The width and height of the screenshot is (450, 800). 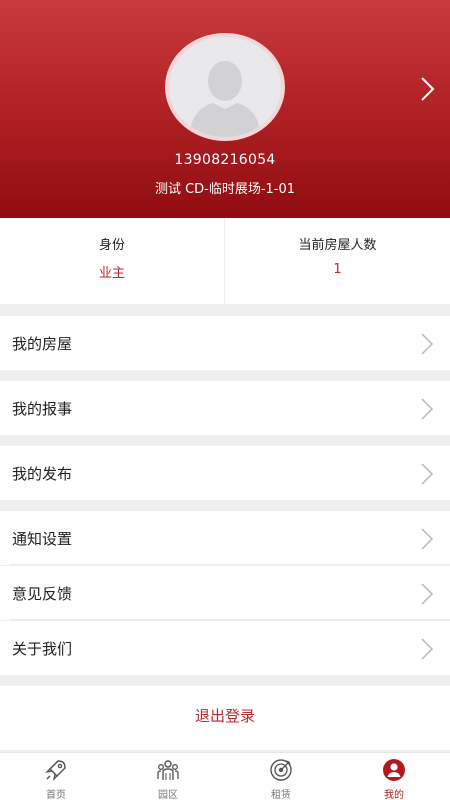 I want to click on tab-label: 园区, so click(x=168, y=795).